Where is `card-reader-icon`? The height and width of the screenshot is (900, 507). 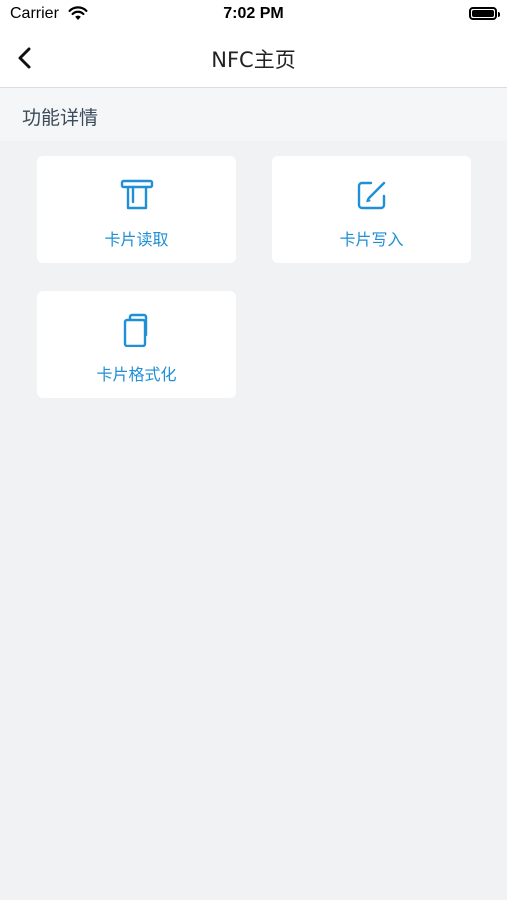
card-reader-icon is located at coordinates (136, 194).